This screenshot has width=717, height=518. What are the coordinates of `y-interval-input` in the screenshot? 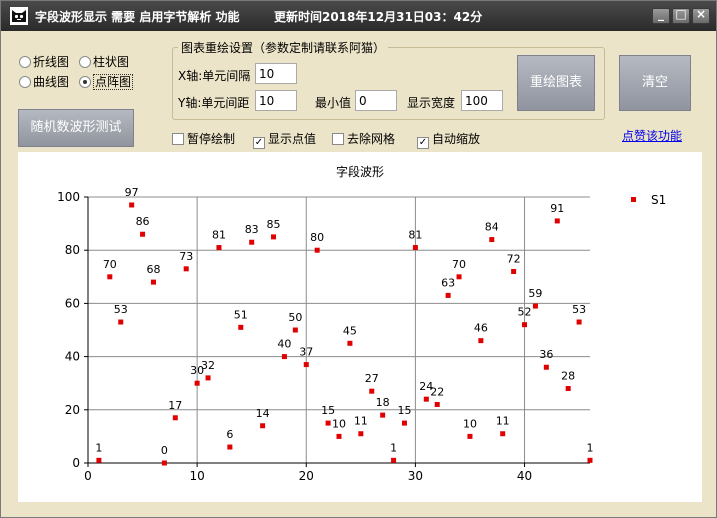 It's located at (276, 100).